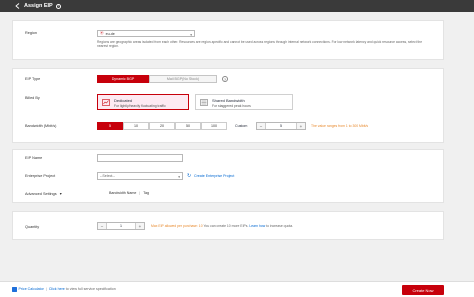  Describe the element at coordinates (32, 98) in the screenshot. I see `billed-by-label: Billed By` at that location.